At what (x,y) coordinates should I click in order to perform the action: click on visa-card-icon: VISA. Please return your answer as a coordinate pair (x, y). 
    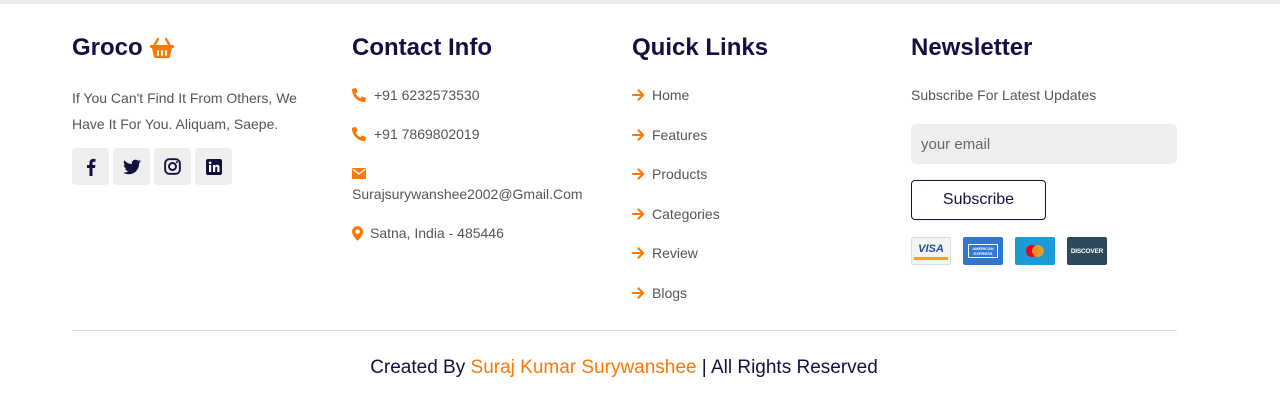
    Looking at the image, I should click on (931, 251).